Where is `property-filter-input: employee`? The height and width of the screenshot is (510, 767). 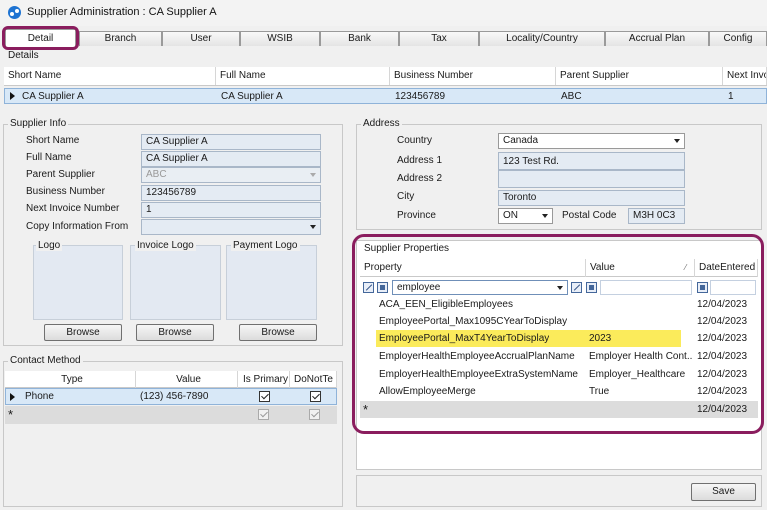
property-filter-input: employee is located at coordinates (480, 287).